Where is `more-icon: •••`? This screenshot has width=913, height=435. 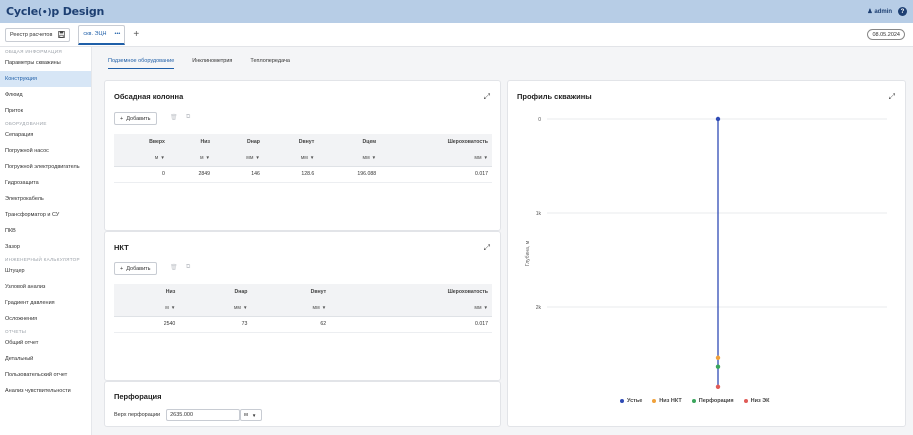
more-icon: ••• is located at coordinates (118, 34).